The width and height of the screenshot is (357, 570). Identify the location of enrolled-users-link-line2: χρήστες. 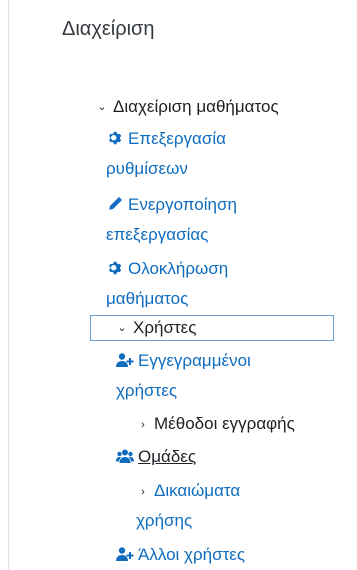
(146, 390).